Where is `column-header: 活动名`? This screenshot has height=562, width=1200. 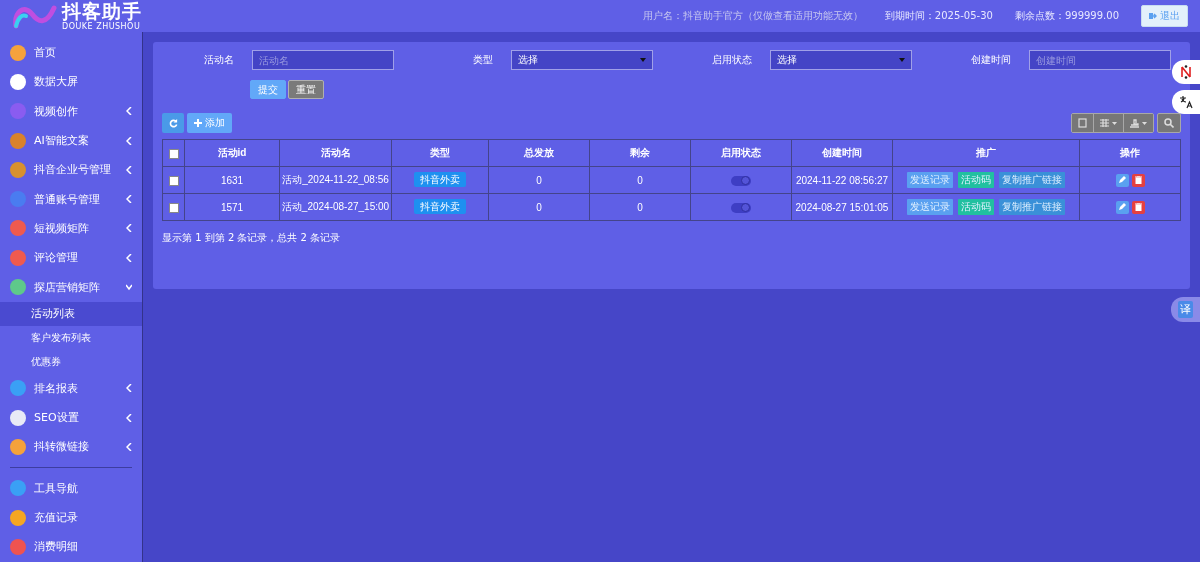 column-header: 活动名 is located at coordinates (335, 153).